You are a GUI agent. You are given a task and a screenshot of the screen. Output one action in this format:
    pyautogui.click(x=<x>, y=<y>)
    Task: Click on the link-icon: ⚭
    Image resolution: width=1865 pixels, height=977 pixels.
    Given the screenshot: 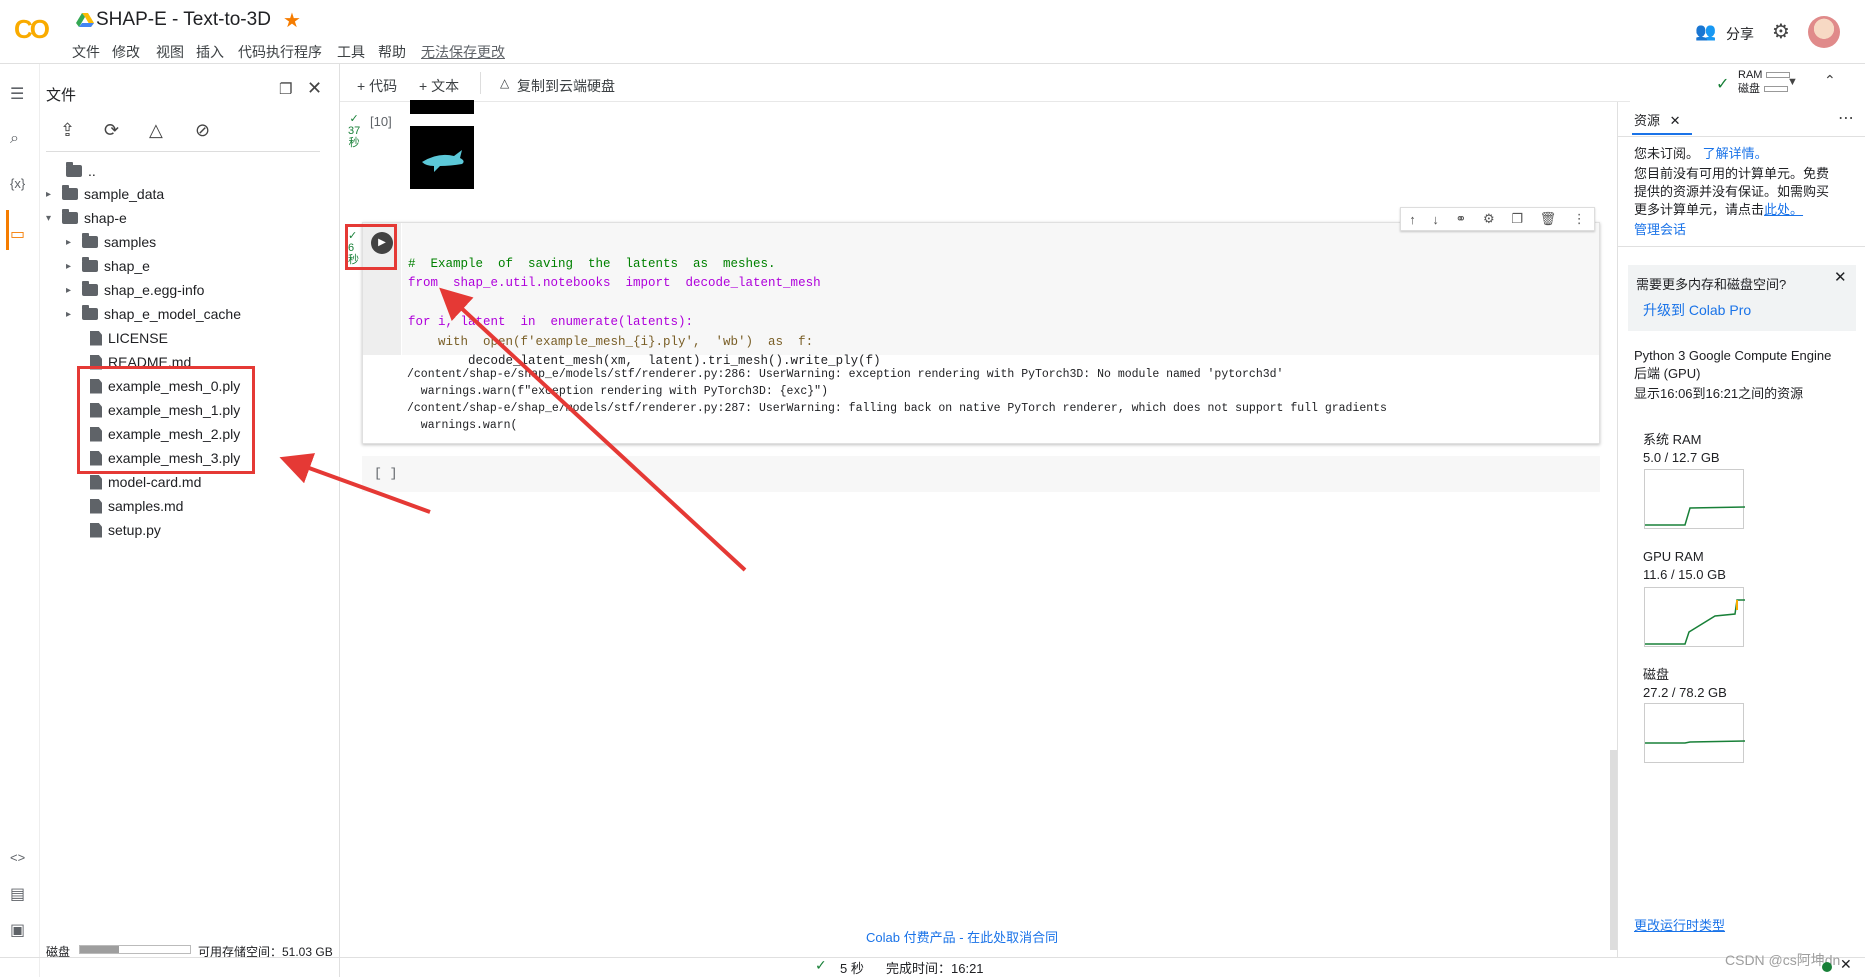 What is the action you would take?
    pyautogui.click(x=1461, y=219)
    